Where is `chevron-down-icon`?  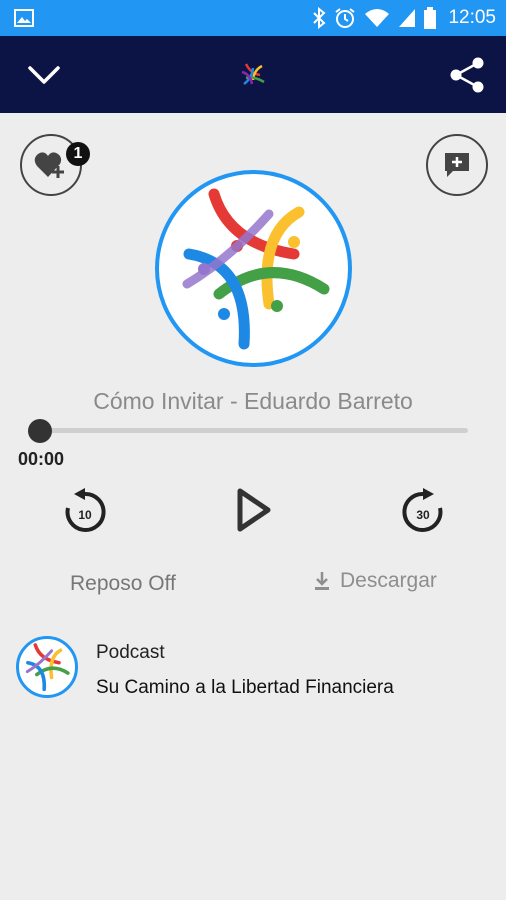 chevron-down-icon is located at coordinates (44, 75).